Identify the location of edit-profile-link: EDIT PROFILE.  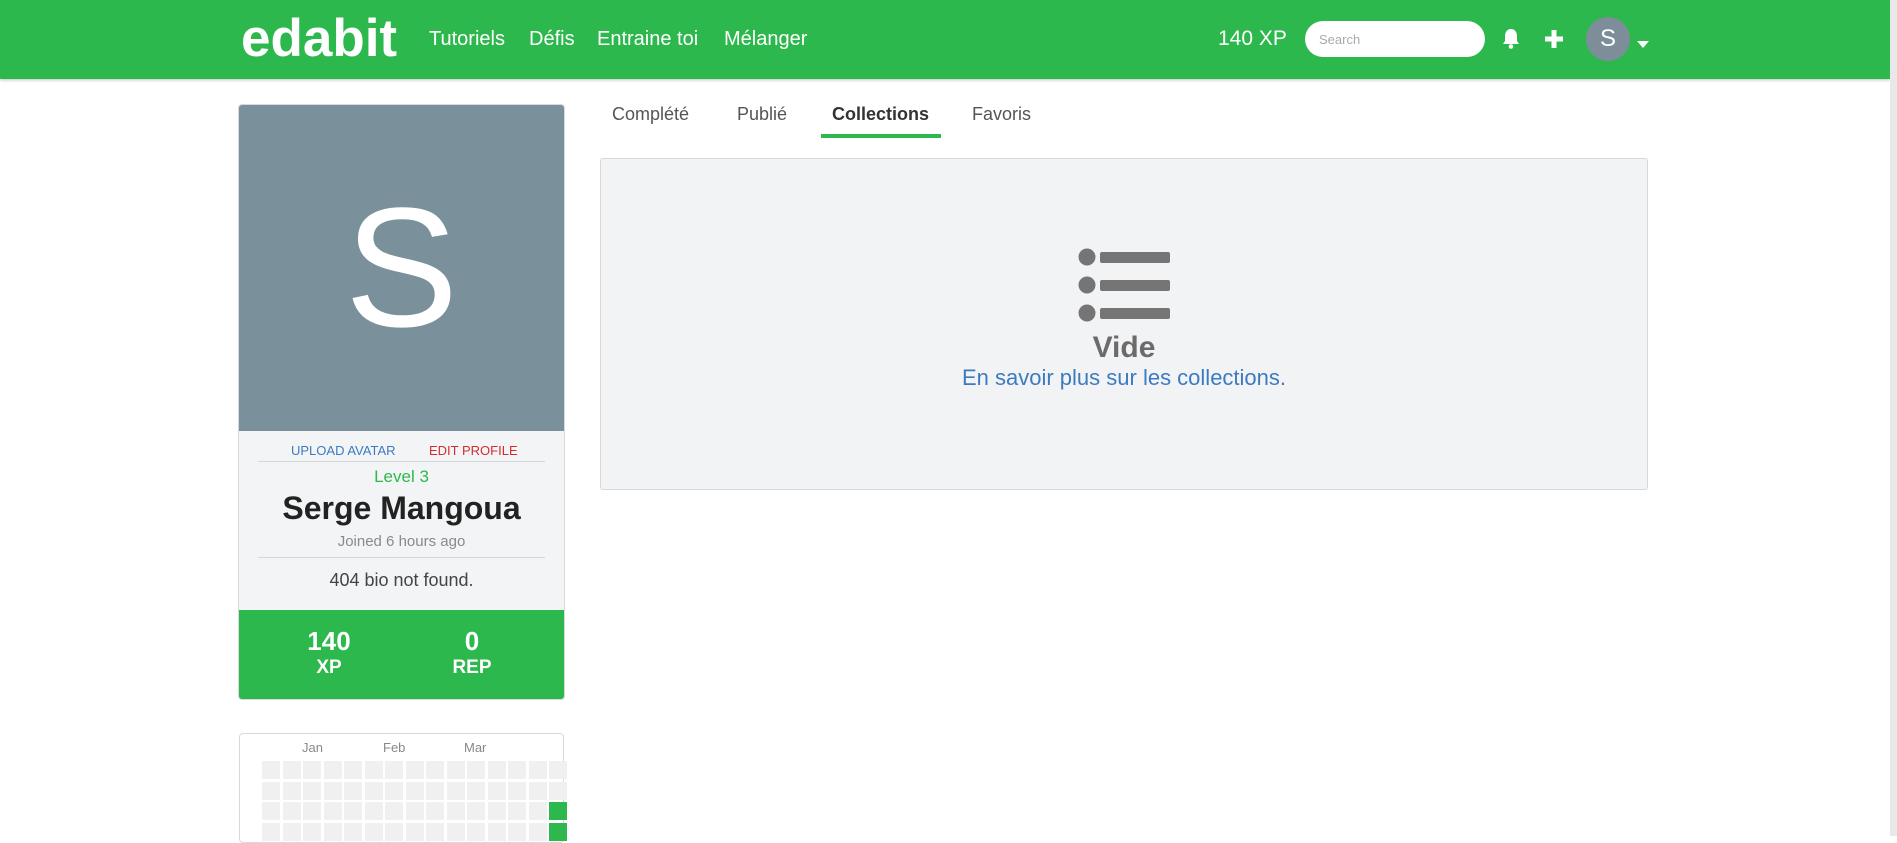
(473, 450).